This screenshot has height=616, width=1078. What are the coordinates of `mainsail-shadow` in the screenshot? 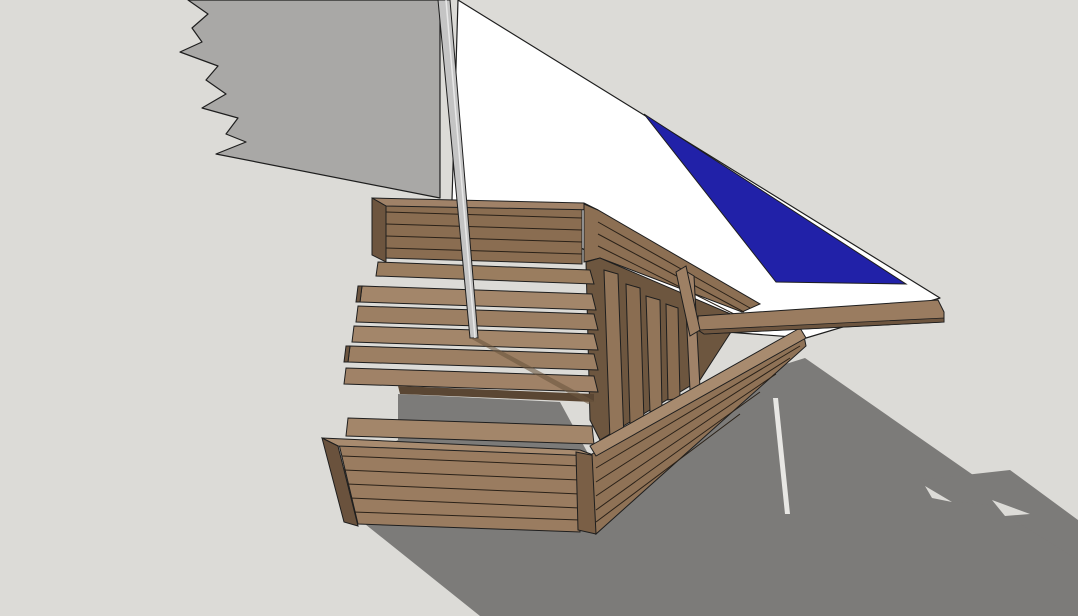 It's located at (310, 99).